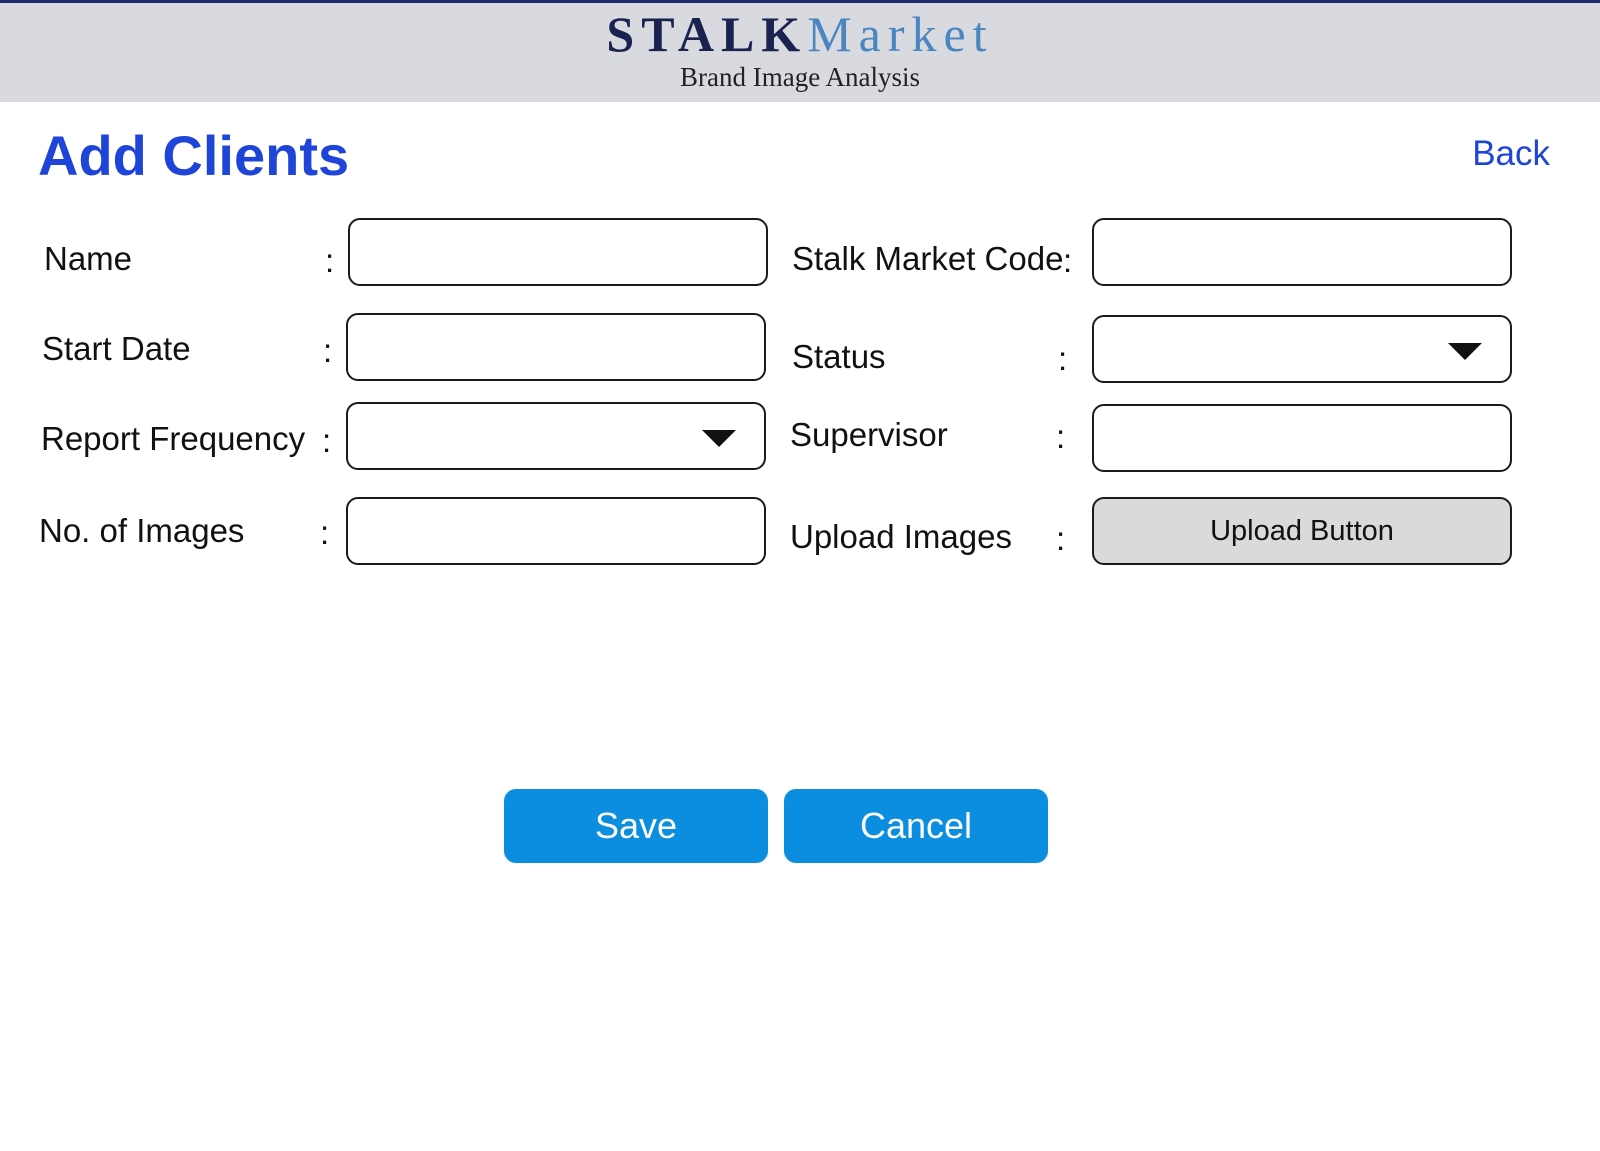 The image size is (1600, 1151). Describe the element at coordinates (1061, 436) in the screenshot. I see `supervisor-colon: :` at that location.